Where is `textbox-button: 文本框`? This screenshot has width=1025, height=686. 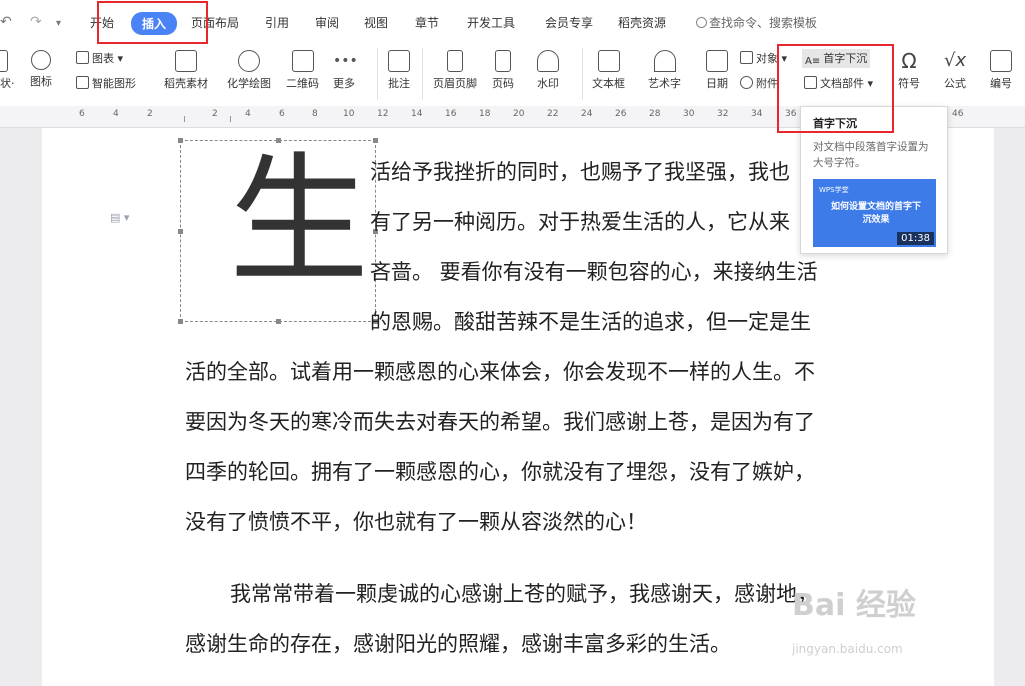 textbox-button: 文本框 is located at coordinates (608, 70).